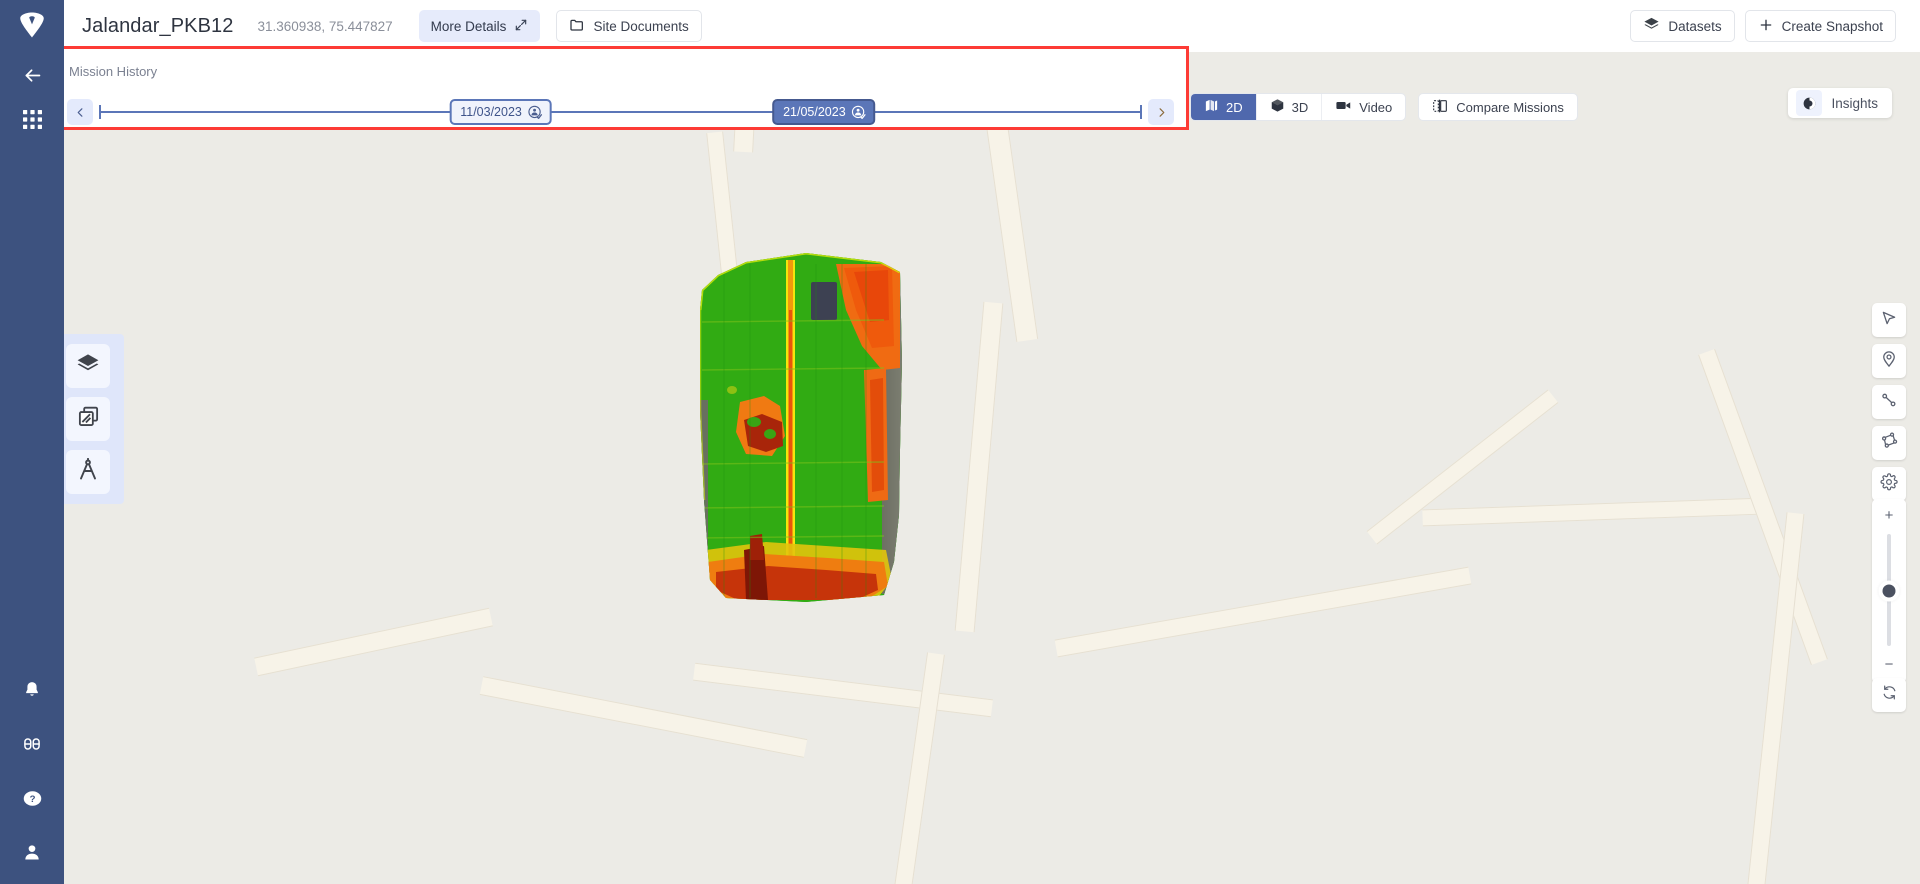  I want to click on sidebar-item-sliders, so click(32, 744).